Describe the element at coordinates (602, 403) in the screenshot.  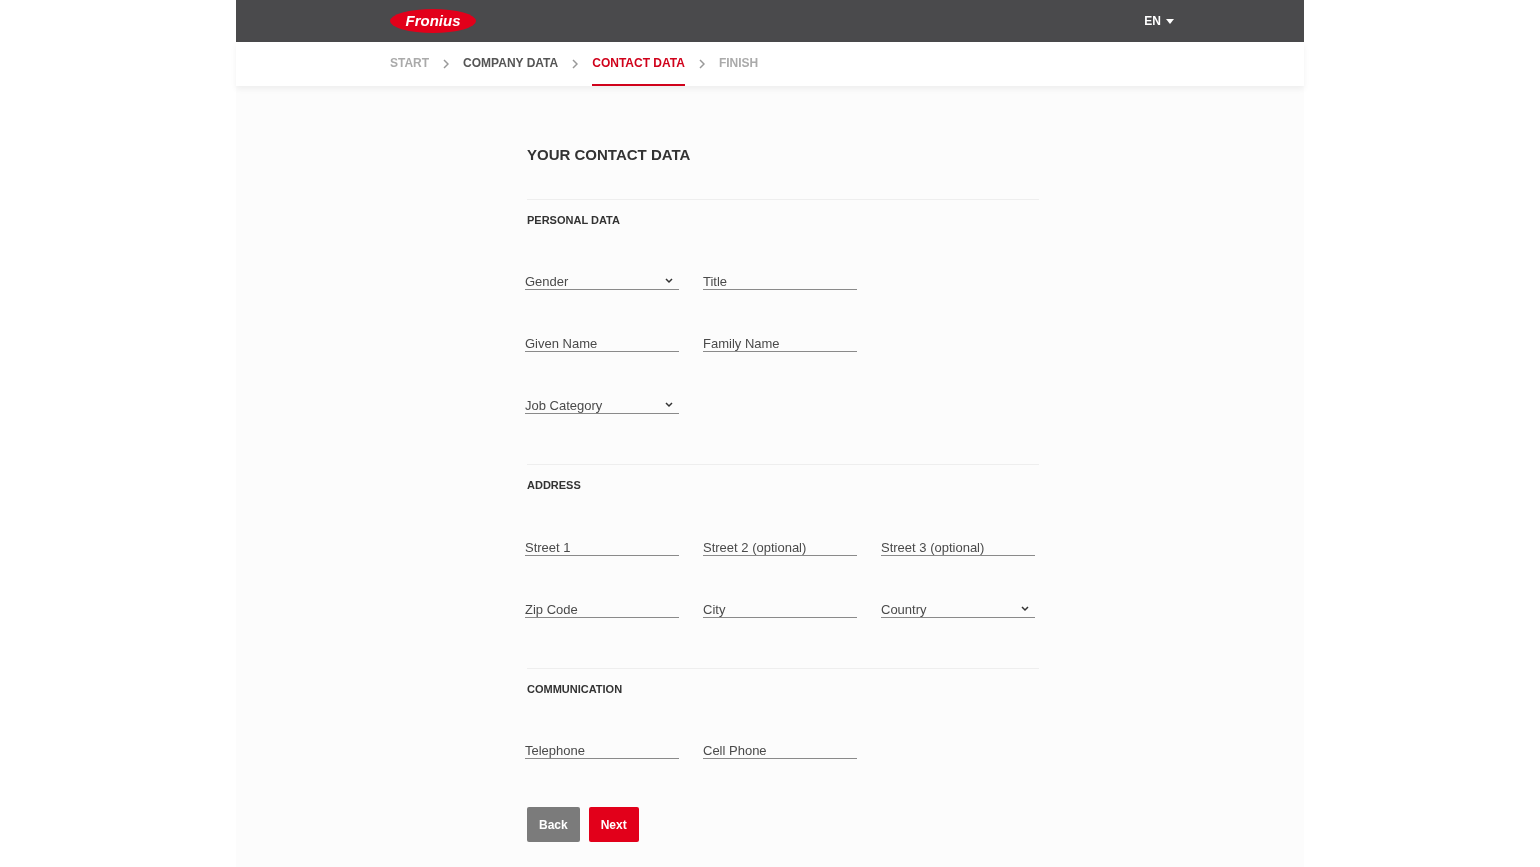
I see `select-field: Job Category` at that location.